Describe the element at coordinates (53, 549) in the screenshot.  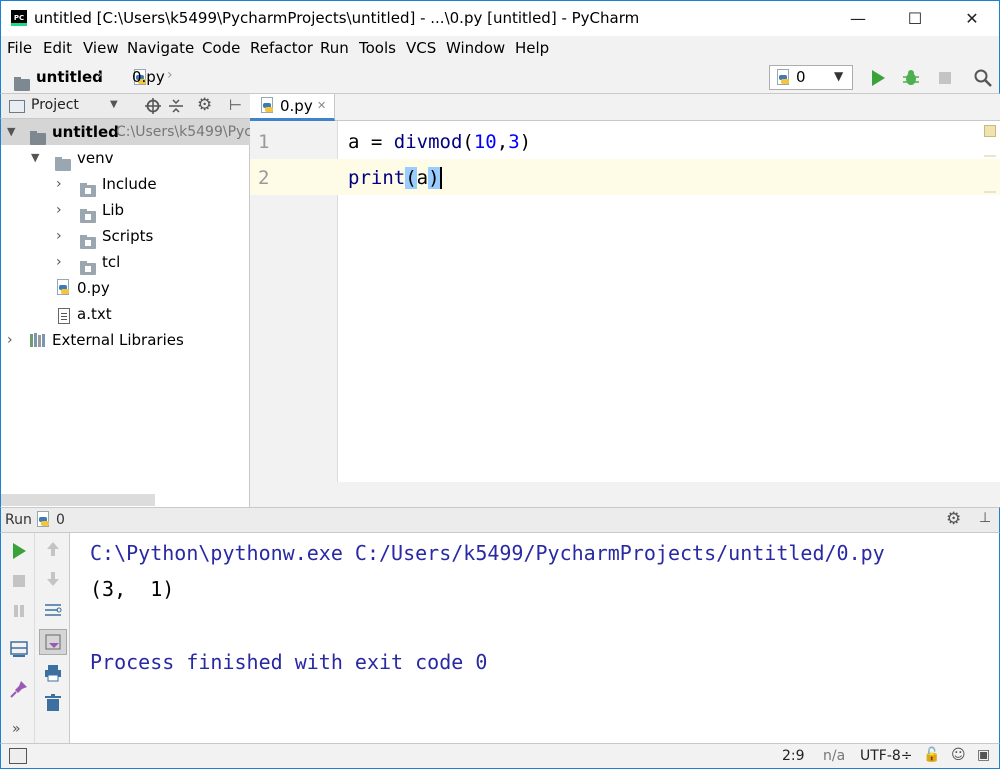
I see `arrow-up-icon` at that location.